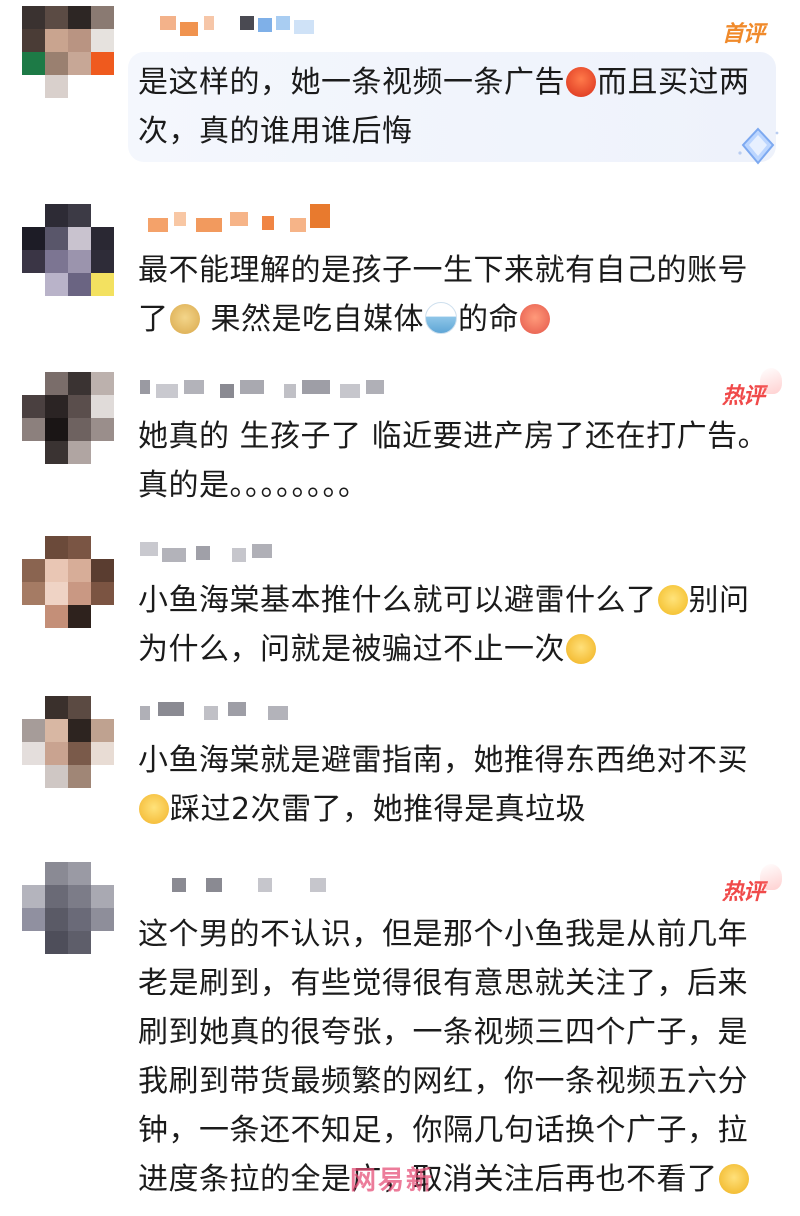 The height and width of the screenshot is (1216, 800). What do you see at coordinates (443, 295) in the screenshot?
I see `comment-text: 最不能理解的是孩子一生下来就有自己的账号了 果然是吃自媒体 的命` at bounding box center [443, 295].